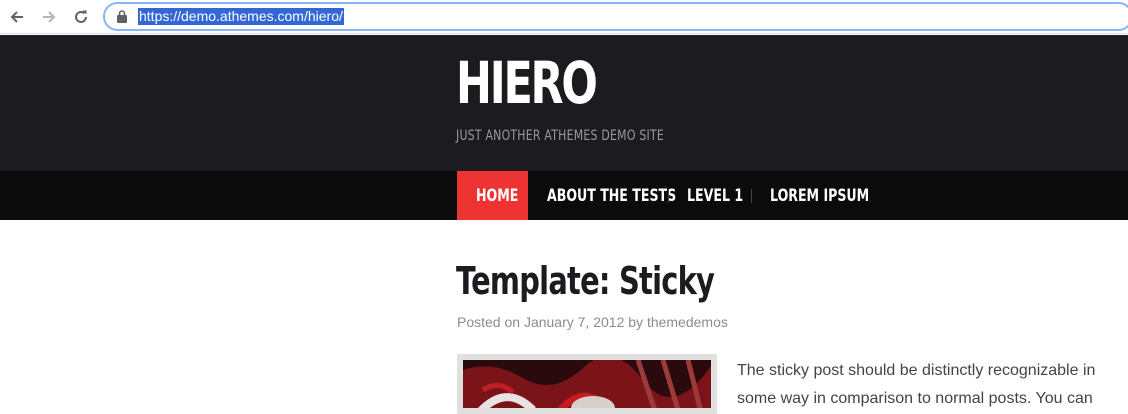  I want to click on site-title: HIERO, so click(527, 83).